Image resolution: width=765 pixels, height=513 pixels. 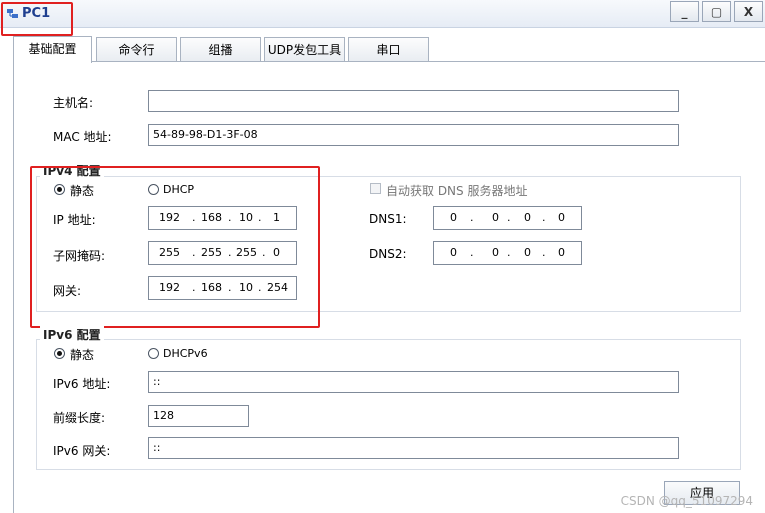 I want to click on title-highlight-annotation, so click(x=37, y=19).